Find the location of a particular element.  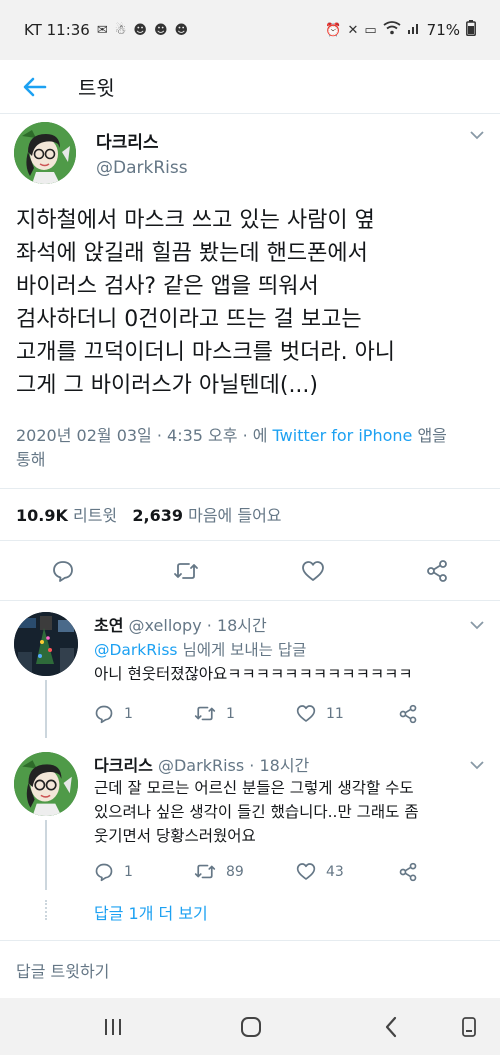

author-name: 다크리스 is located at coordinates (127, 140).